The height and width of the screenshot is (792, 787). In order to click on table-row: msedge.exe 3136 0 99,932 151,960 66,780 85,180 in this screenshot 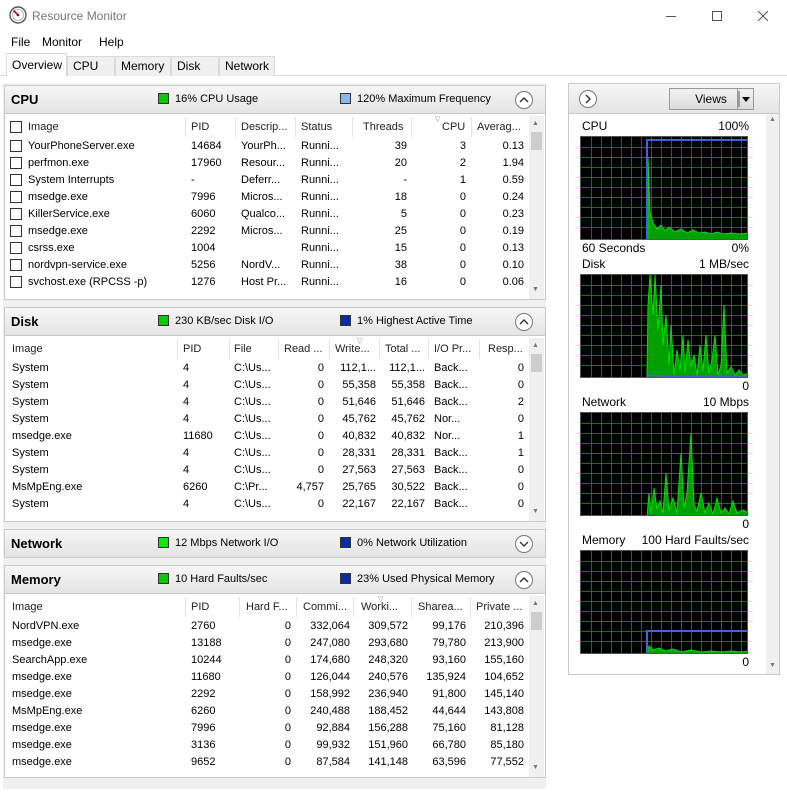, I will do `click(267, 745)`.